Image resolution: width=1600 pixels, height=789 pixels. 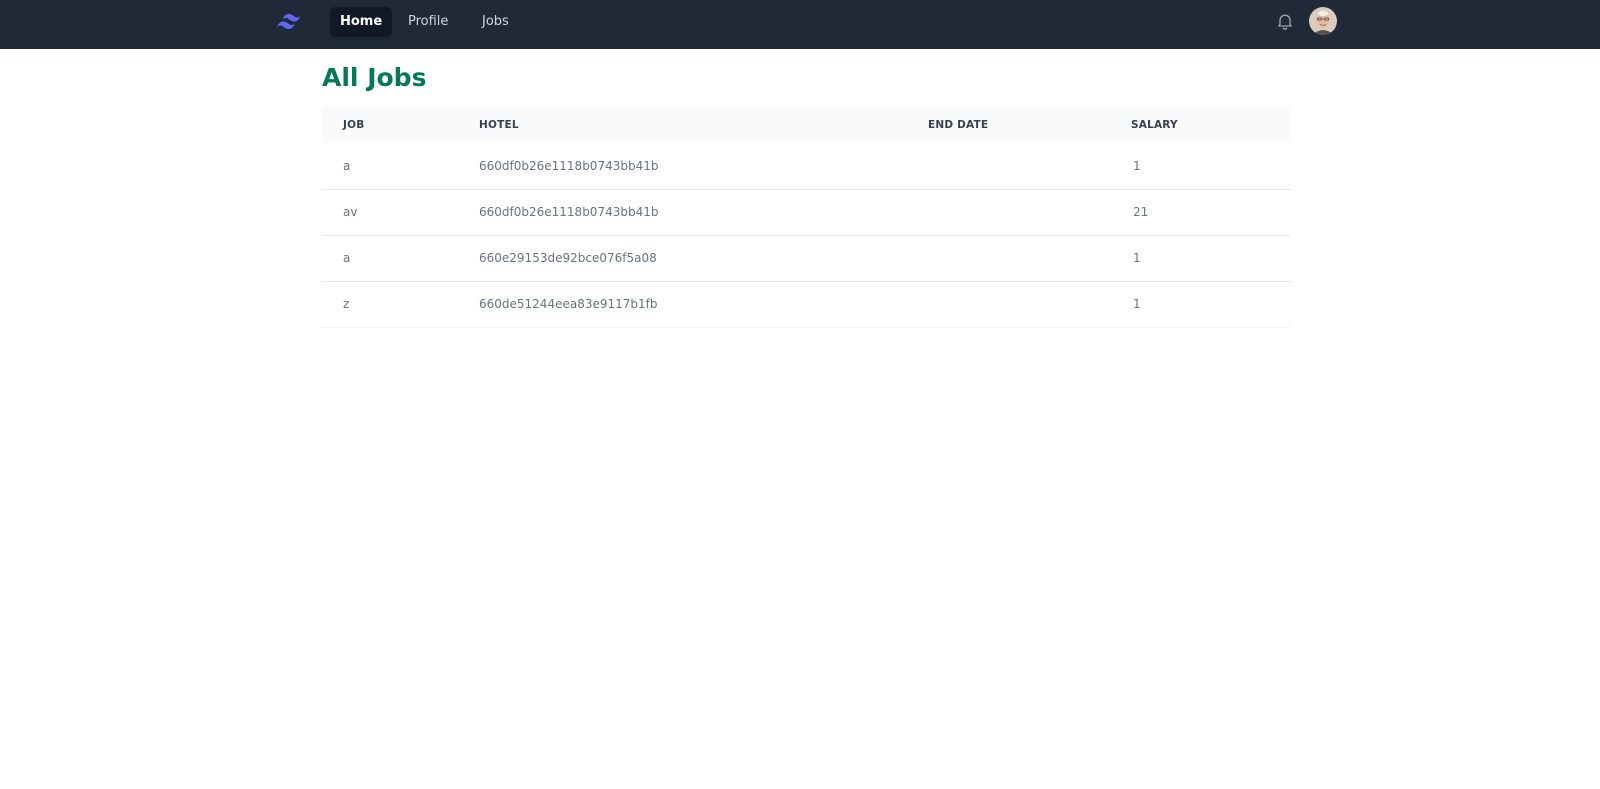 I want to click on table-row: a 660df0b26e1118b0743bb41b 1, so click(x=806, y=166).